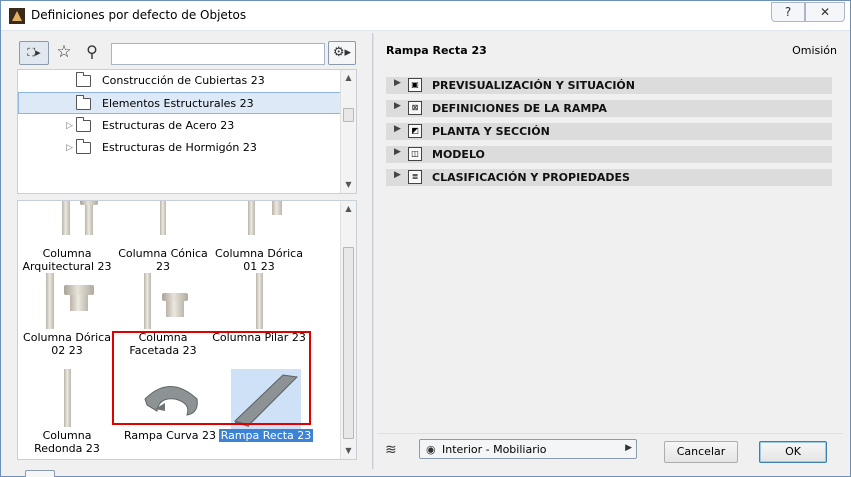 The width and height of the screenshot is (851, 477). I want to click on ramp-settings-icon: ⊠, so click(415, 108).